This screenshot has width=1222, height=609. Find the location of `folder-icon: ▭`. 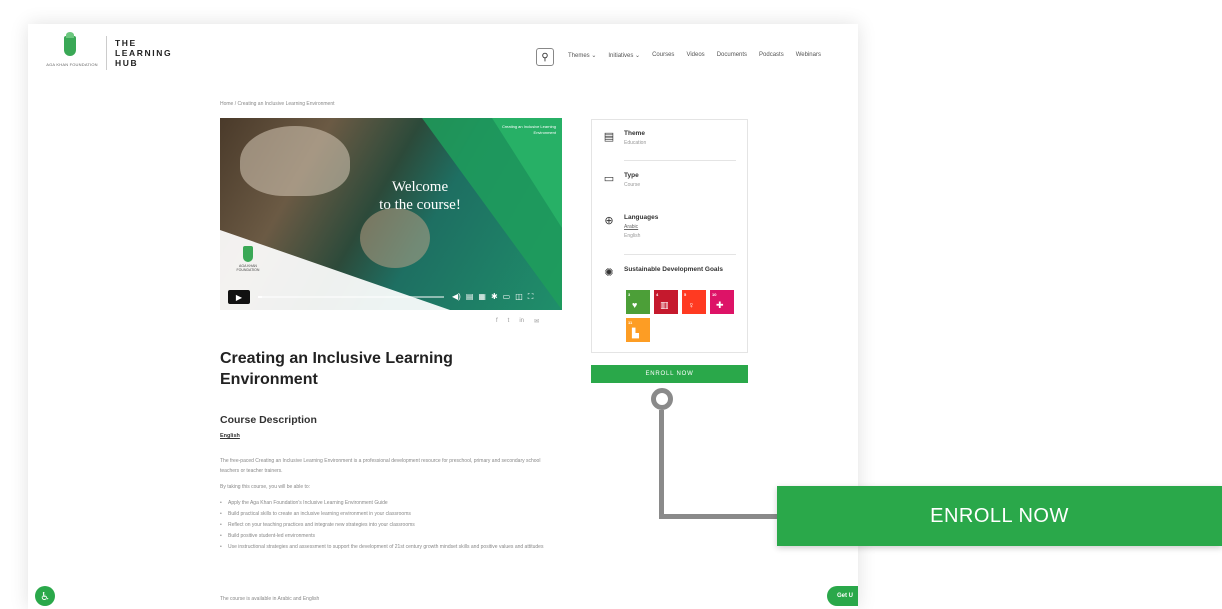

folder-icon: ▭ is located at coordinates (609, 179).